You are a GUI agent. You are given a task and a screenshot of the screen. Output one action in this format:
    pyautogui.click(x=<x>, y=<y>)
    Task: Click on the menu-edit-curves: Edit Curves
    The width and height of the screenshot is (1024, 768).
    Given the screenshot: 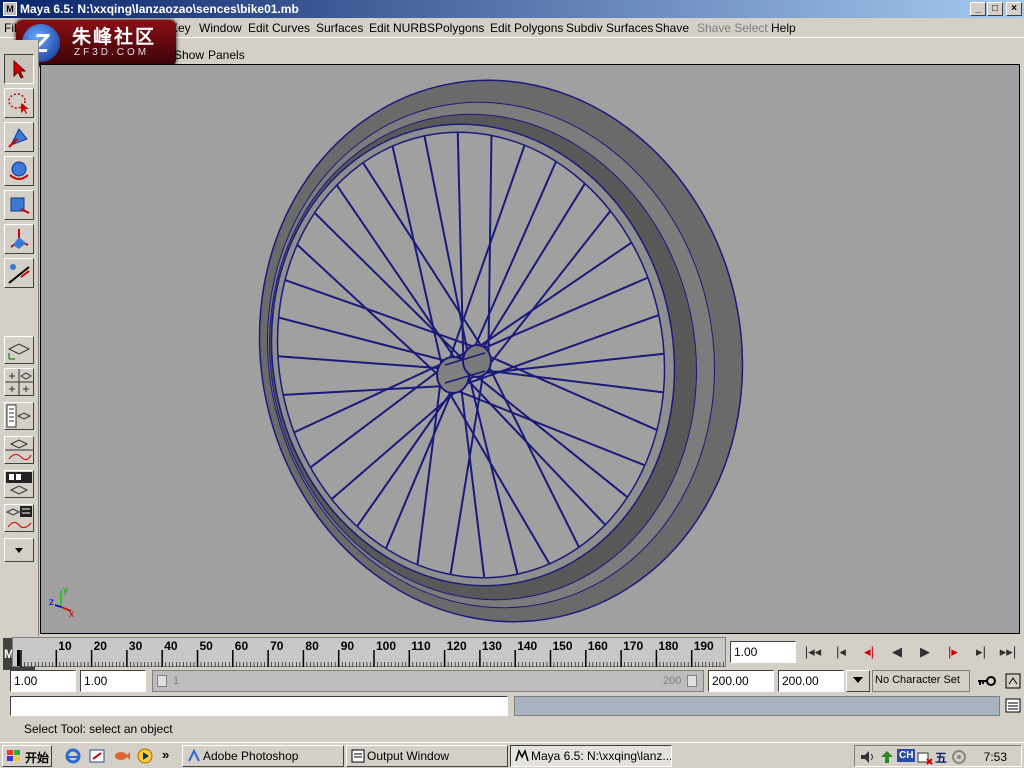 What is the action you would take?
    pyautogui.click(x=279, y=28)
    